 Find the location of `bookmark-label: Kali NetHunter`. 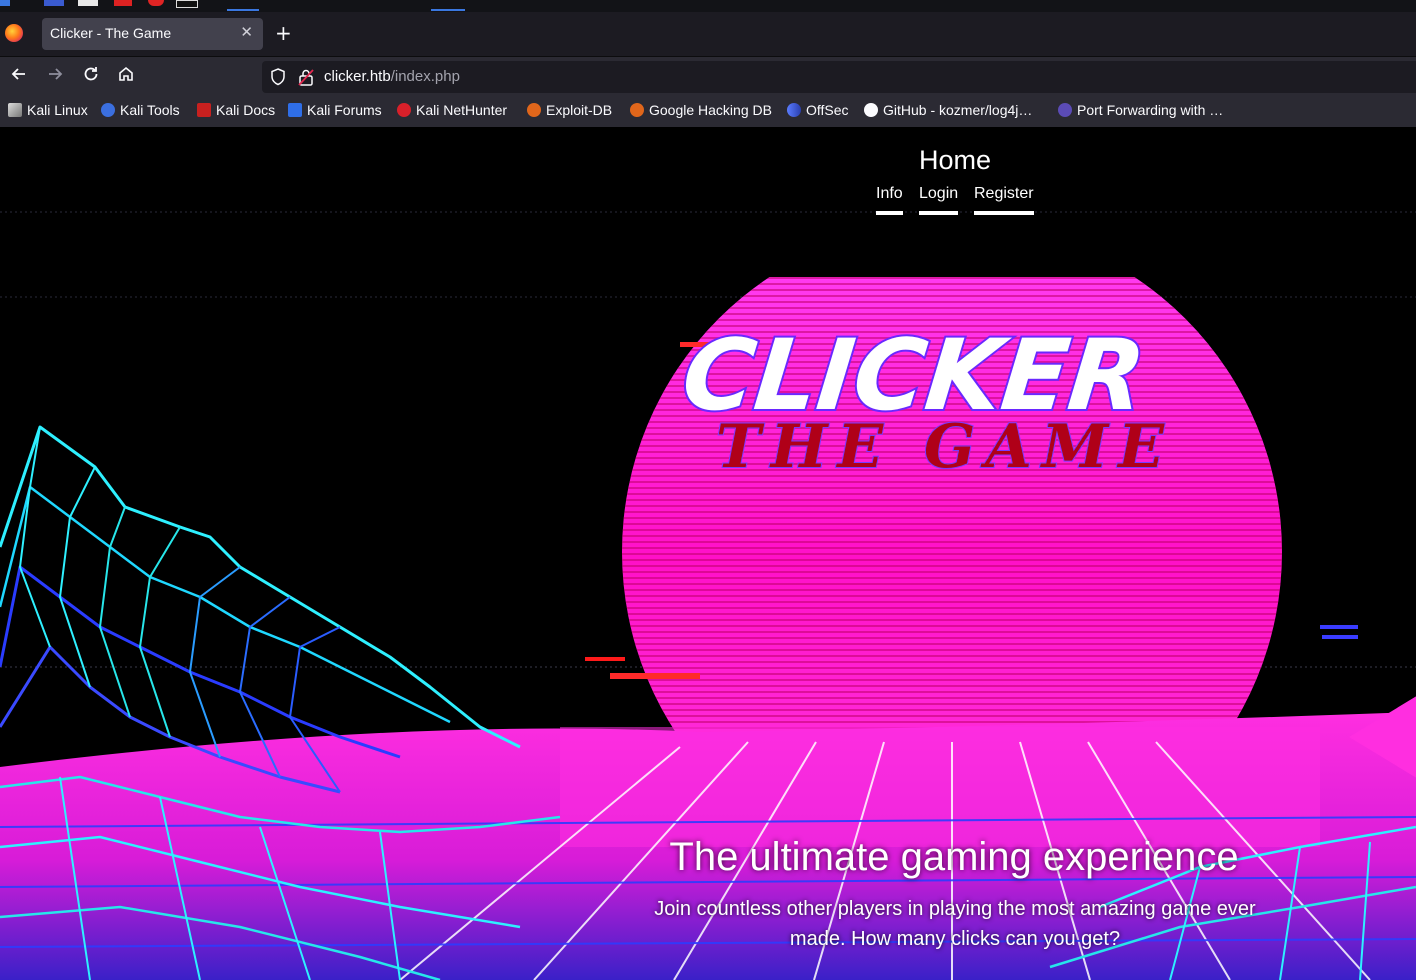

bookmark-label: Kali NetHunter is located at coordinates (462, 110).